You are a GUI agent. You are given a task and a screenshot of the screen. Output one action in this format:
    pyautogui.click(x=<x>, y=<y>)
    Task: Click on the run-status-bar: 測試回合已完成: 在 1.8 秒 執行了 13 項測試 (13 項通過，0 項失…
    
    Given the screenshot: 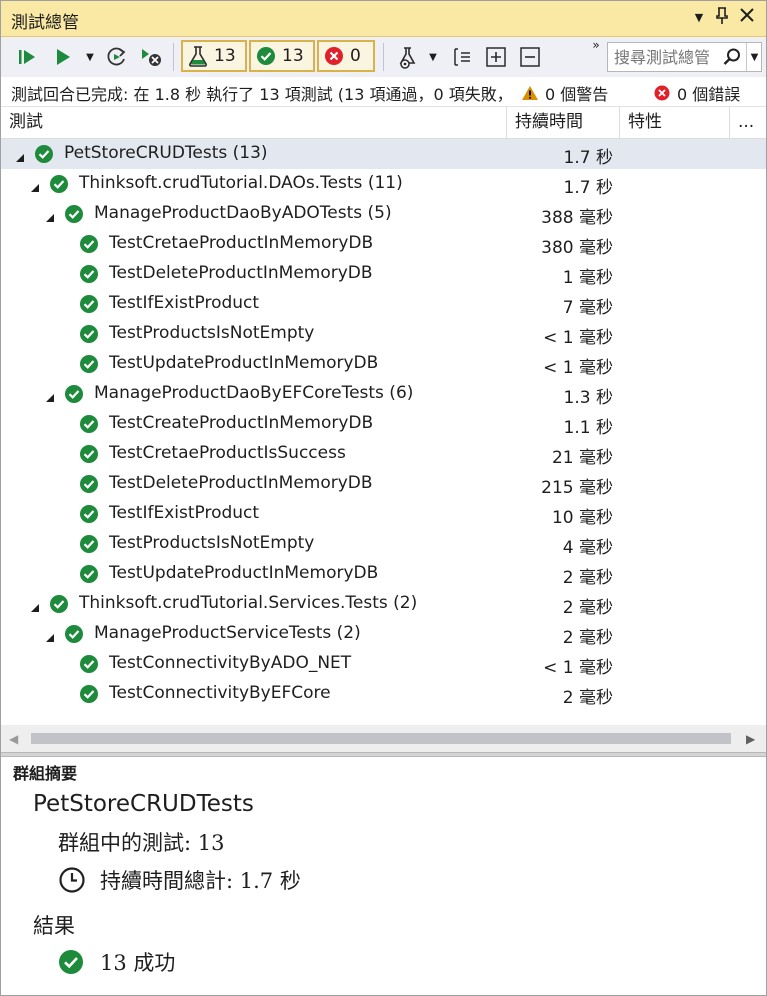 What is the action you would take?
    pyautogui.click(x=383, y=92)
    